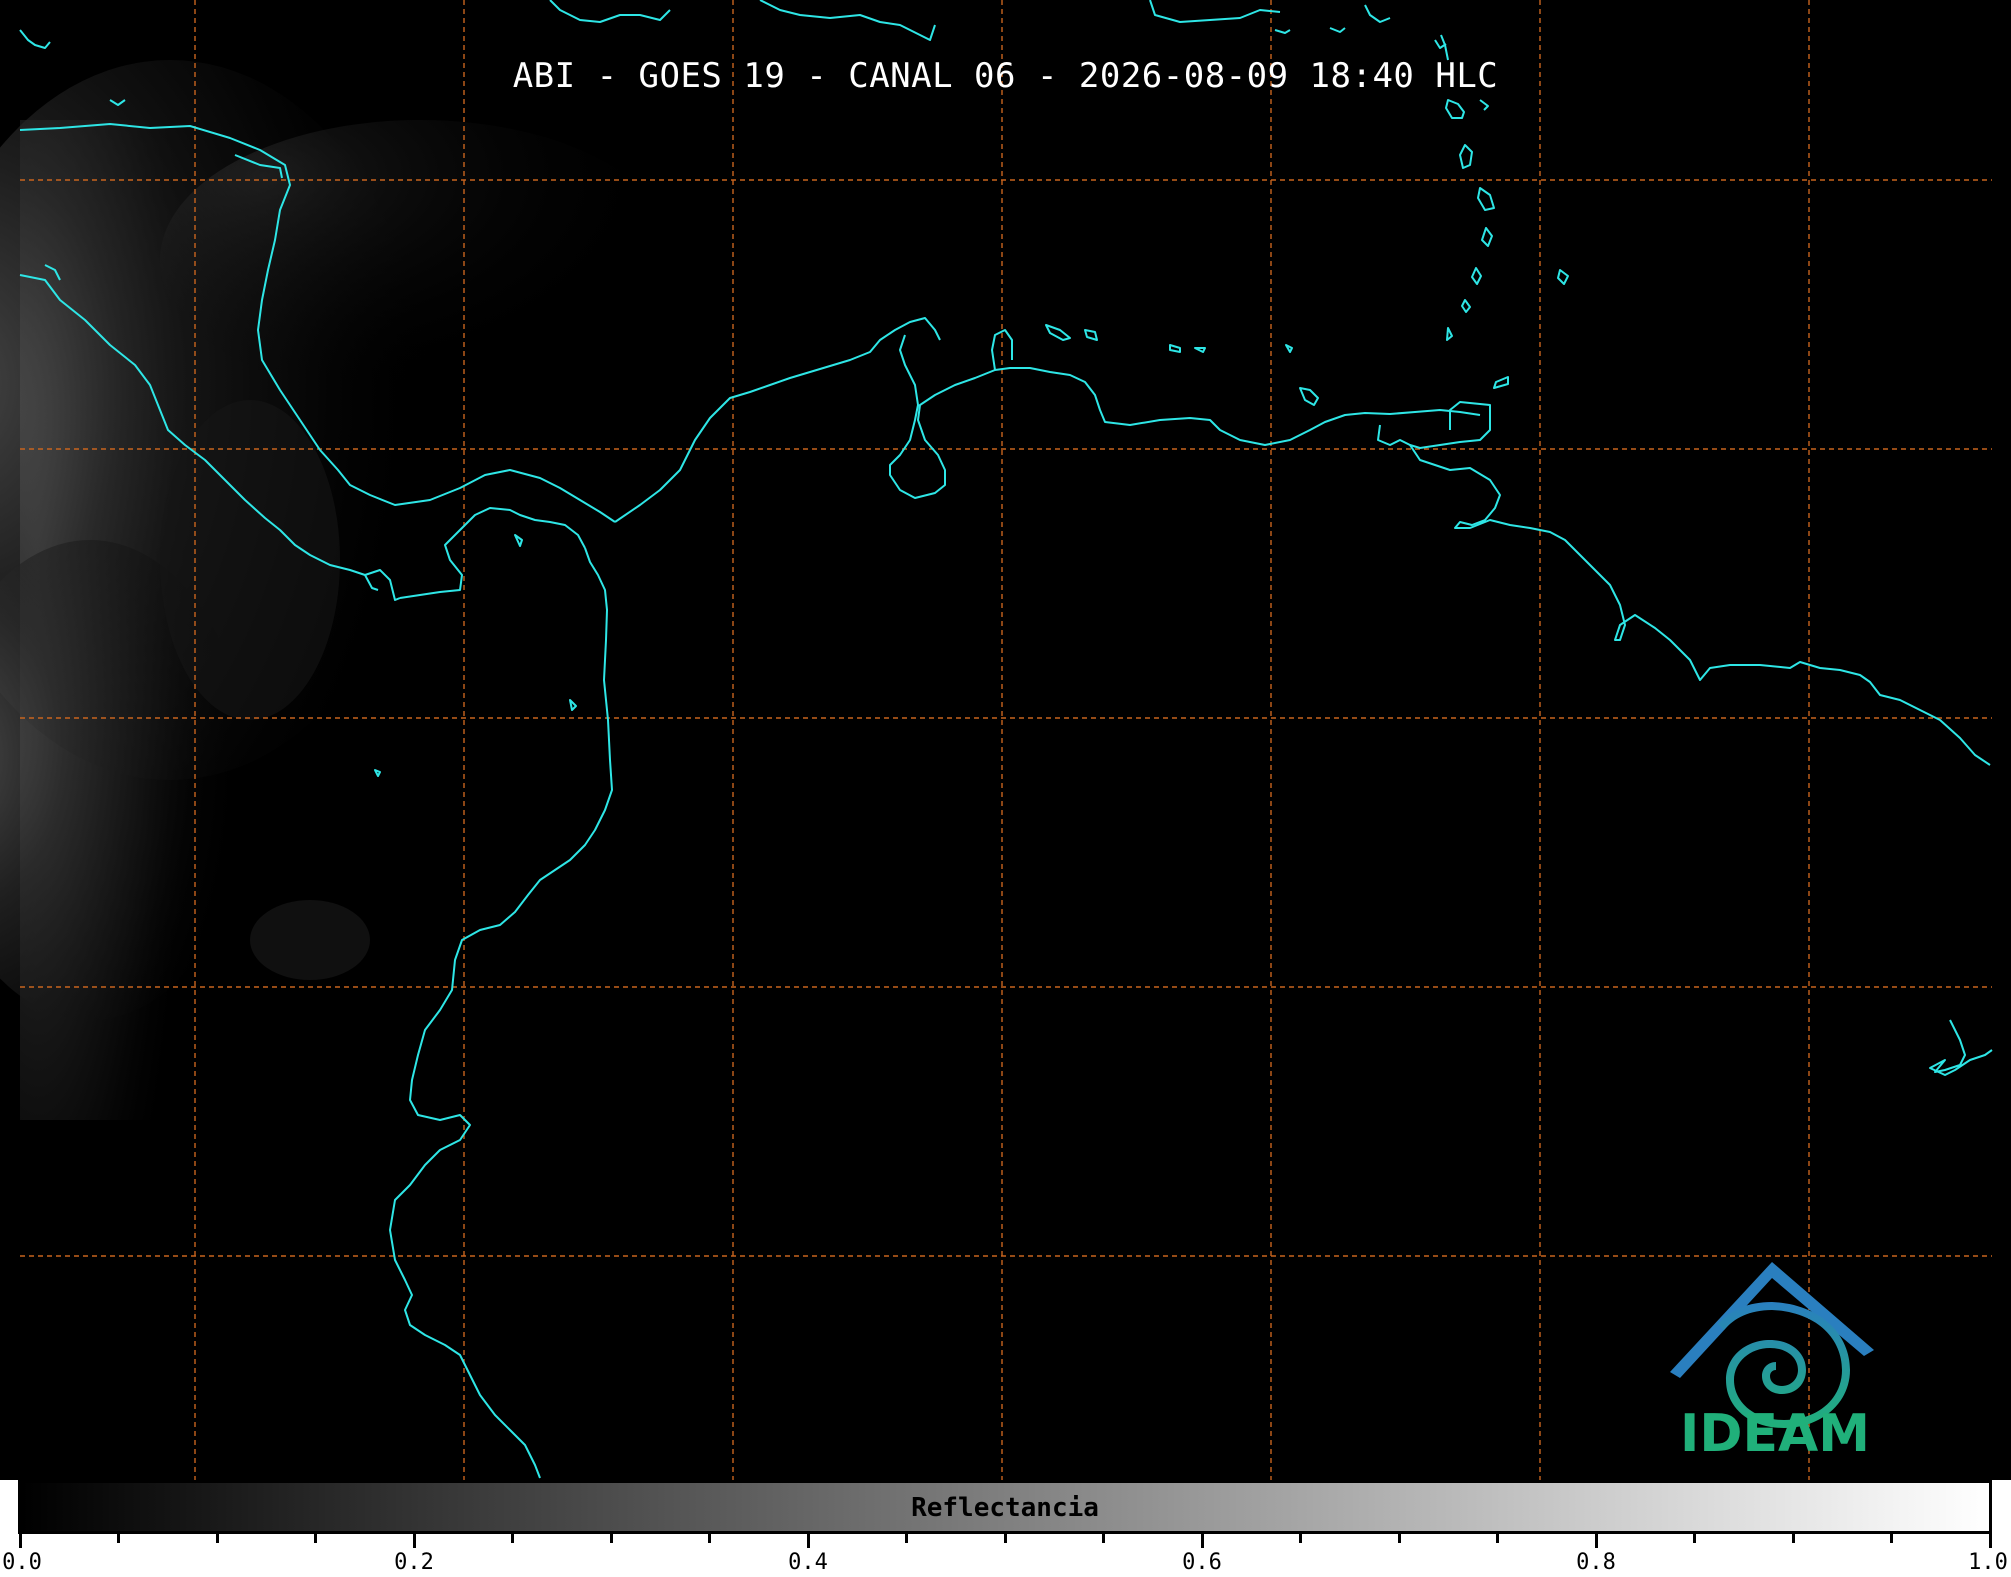  What do you see at coordinates (1775, 1434) in the screenshot?
I see `logo-text: IDEAM` at bounding box center [1775, 1434].